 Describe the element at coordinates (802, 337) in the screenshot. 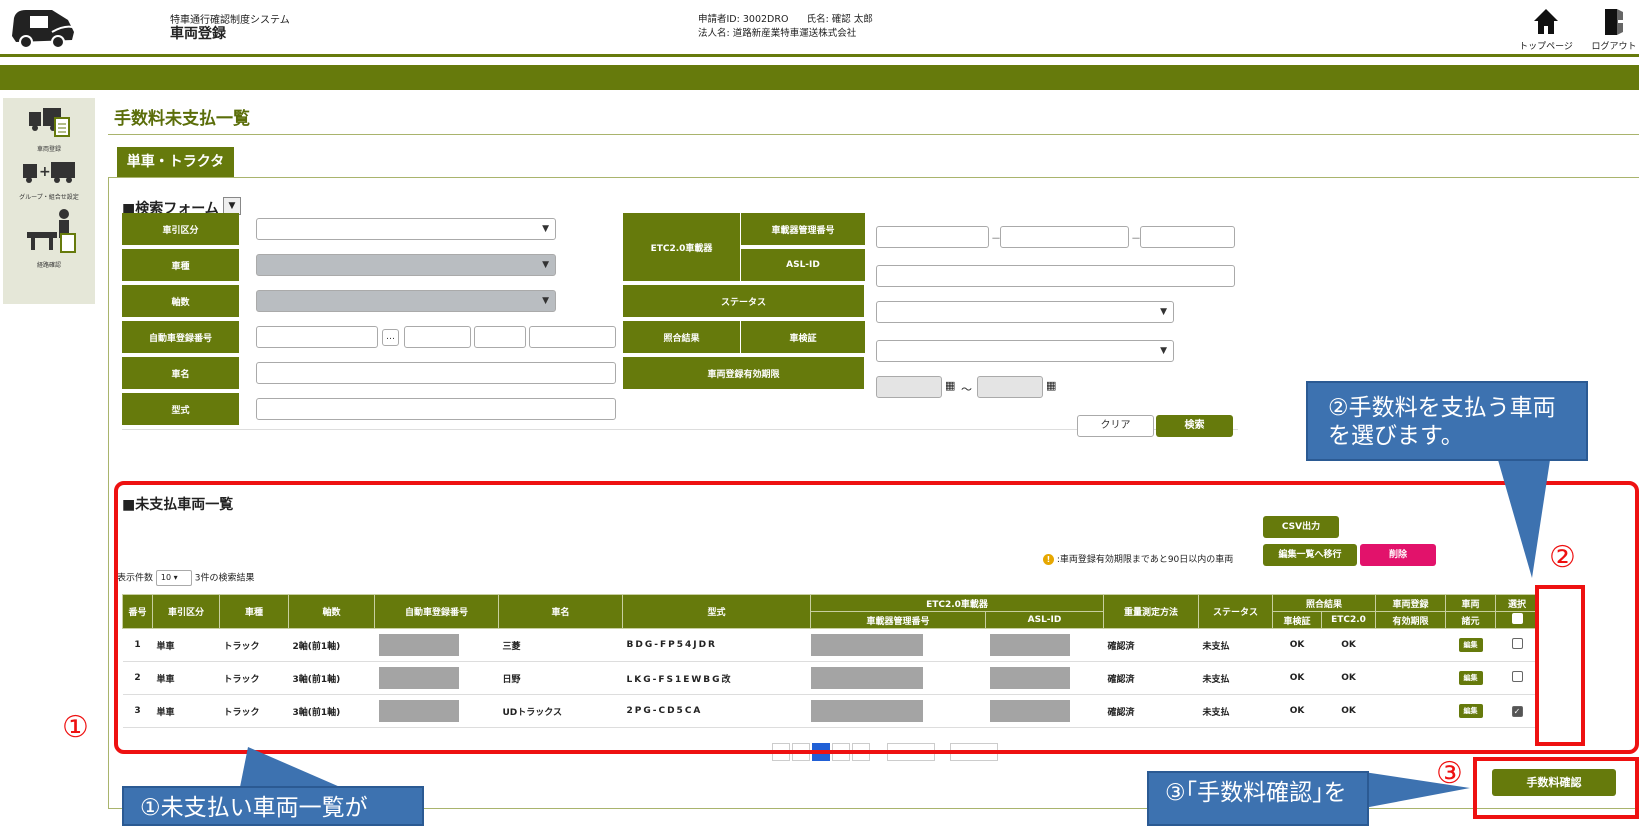

I see `label-inspection: 車検証` at that location.